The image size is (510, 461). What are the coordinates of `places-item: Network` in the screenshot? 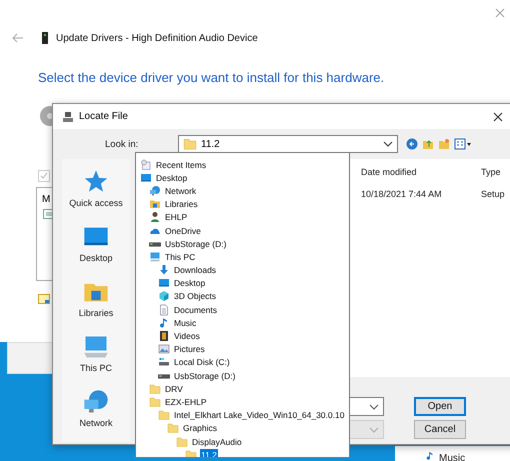 It's located at (96, 408).